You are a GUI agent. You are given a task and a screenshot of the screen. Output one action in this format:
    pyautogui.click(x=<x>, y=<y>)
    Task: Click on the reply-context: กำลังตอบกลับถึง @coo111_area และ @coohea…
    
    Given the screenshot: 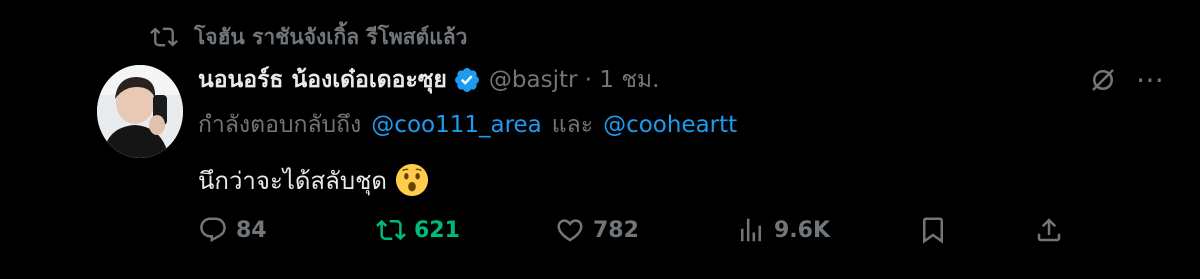 What is the action you would take?
    pyautogui.click(x=467, y=125)
    